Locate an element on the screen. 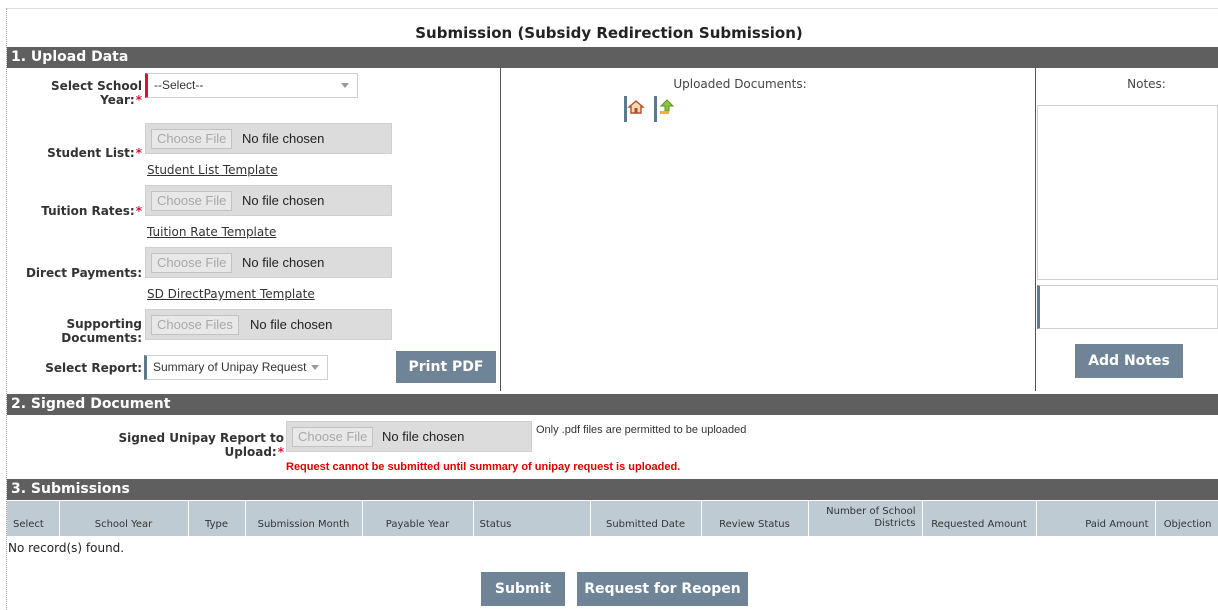  section-submissions: 3. Submissions is located at coordinates (612, 489).